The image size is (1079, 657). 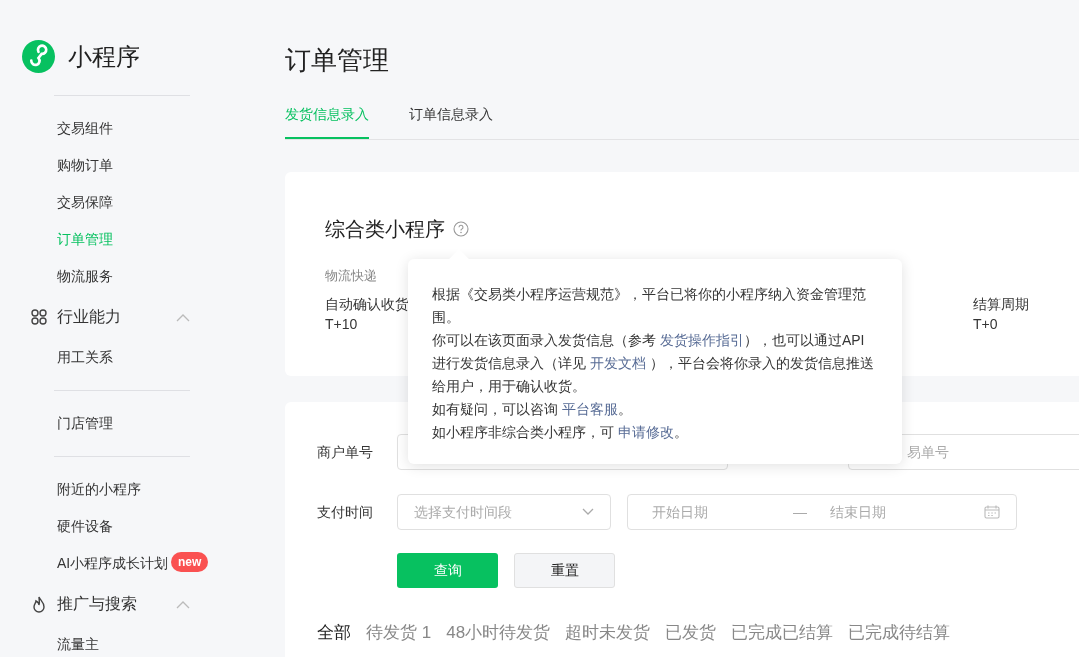 I want to click on status-tab: 超时未发货, so click(x=608, y=633).